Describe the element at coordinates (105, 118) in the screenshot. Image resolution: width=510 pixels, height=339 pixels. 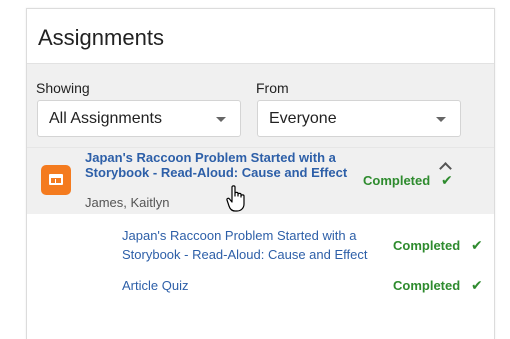
I see `showing-select-value: All Assignments` at that location.